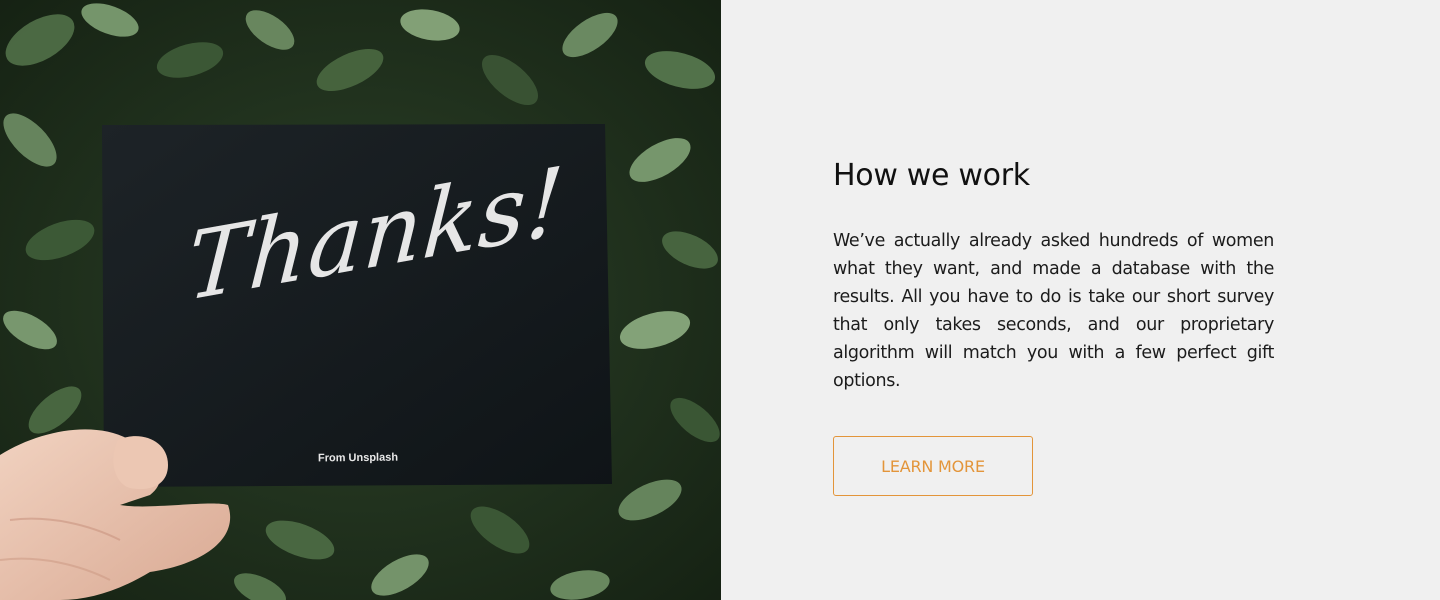  Describe the element at coordinates (933, 466) in the screenshot. I see `learn-more-button: LEARN MORE` at that location.